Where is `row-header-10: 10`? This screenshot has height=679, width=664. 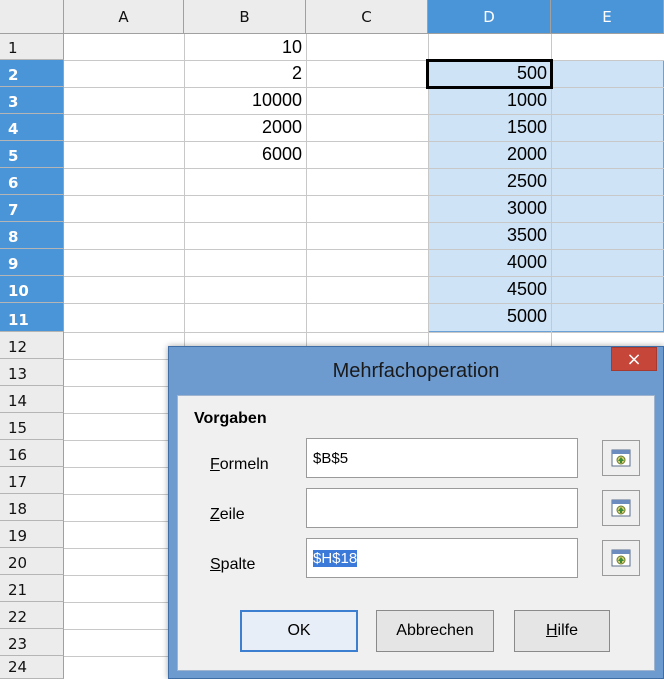
row-header-10: 10 is located at coordinates (32, 289).